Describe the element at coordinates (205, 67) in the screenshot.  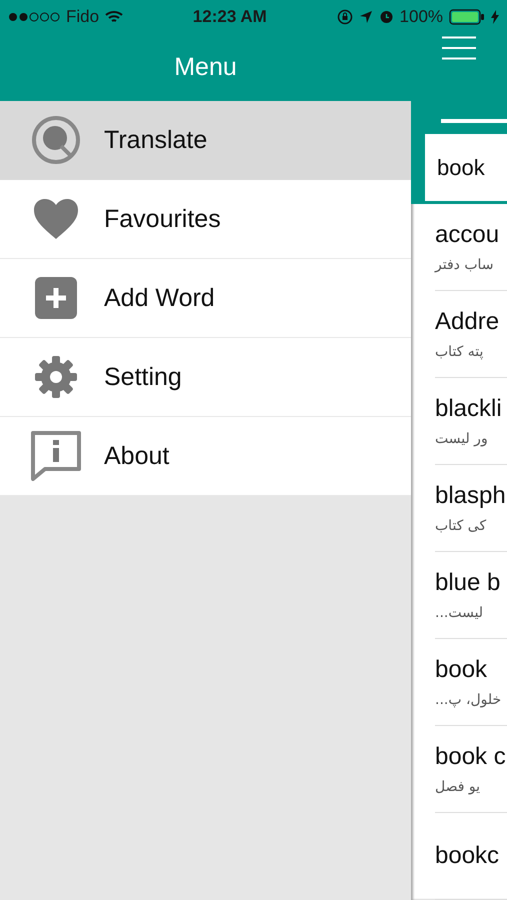
I see `menu-title: Menu` at that location.